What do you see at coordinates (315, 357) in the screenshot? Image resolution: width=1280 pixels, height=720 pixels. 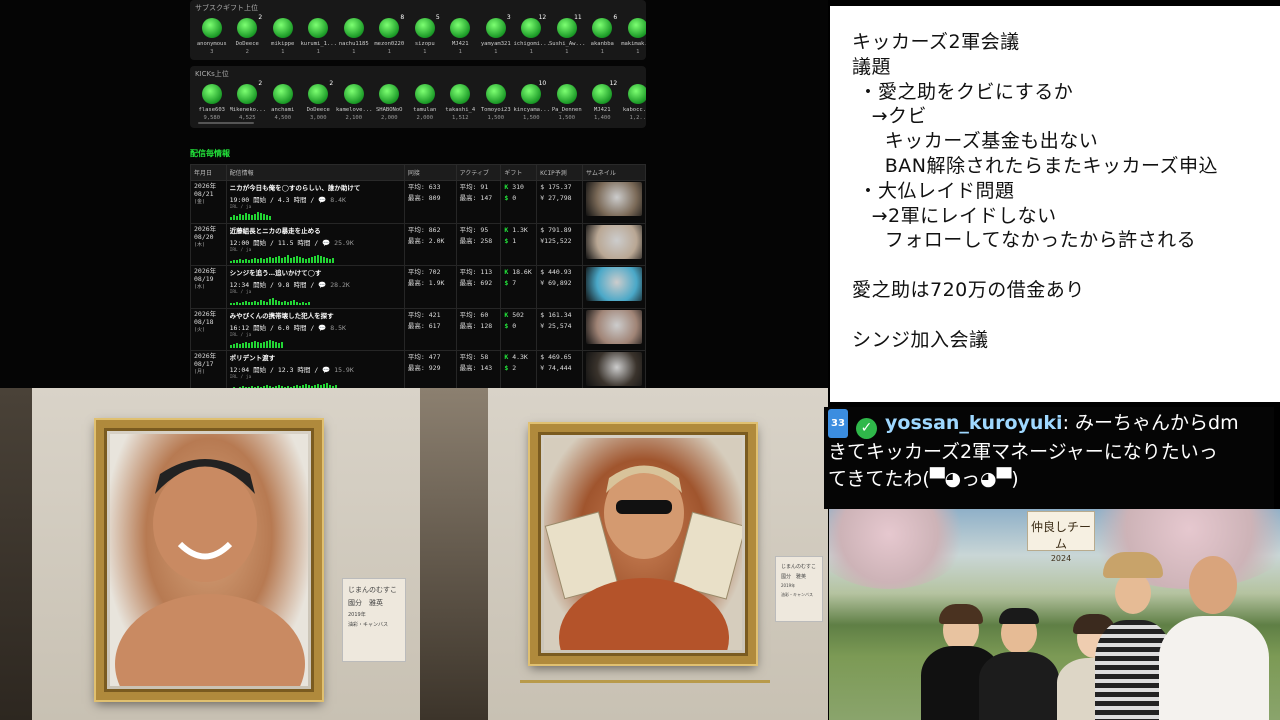 I see `stream-title: ポリデント渡す` at bounding box center [315, 357].